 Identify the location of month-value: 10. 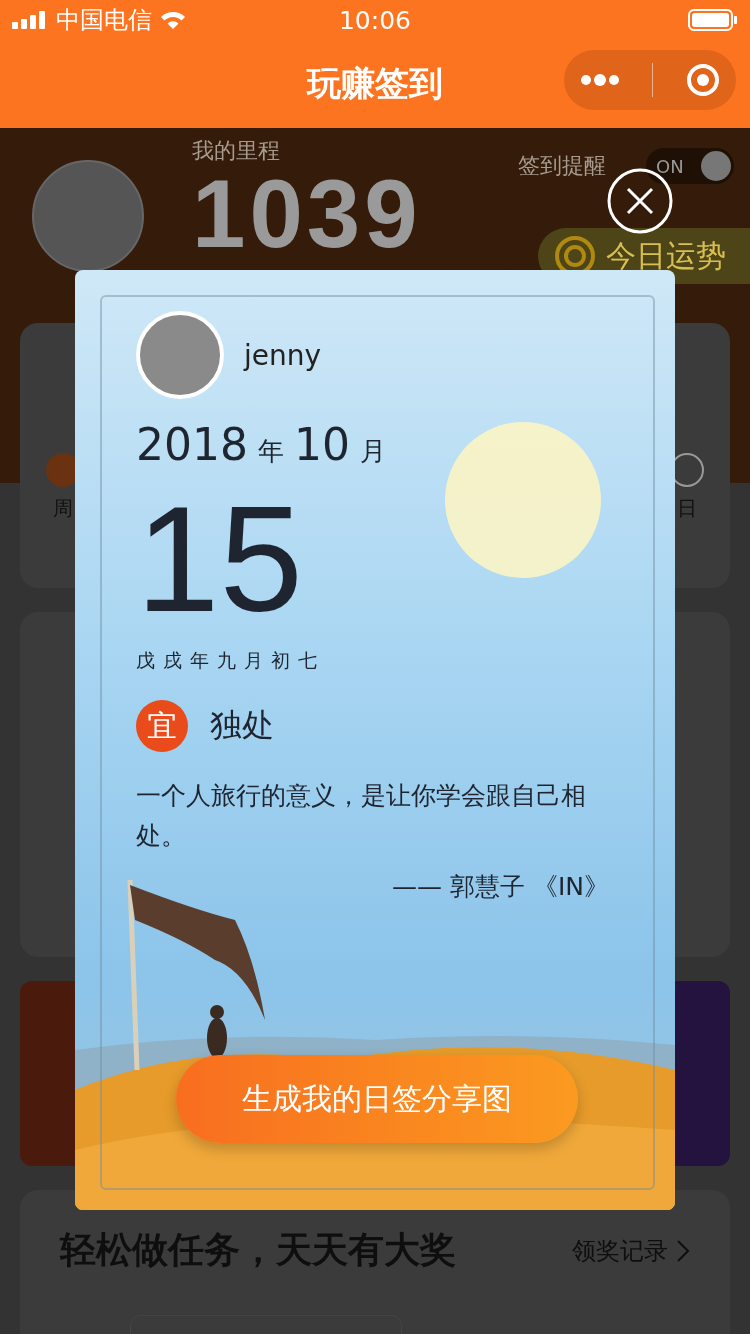
(322, 444).